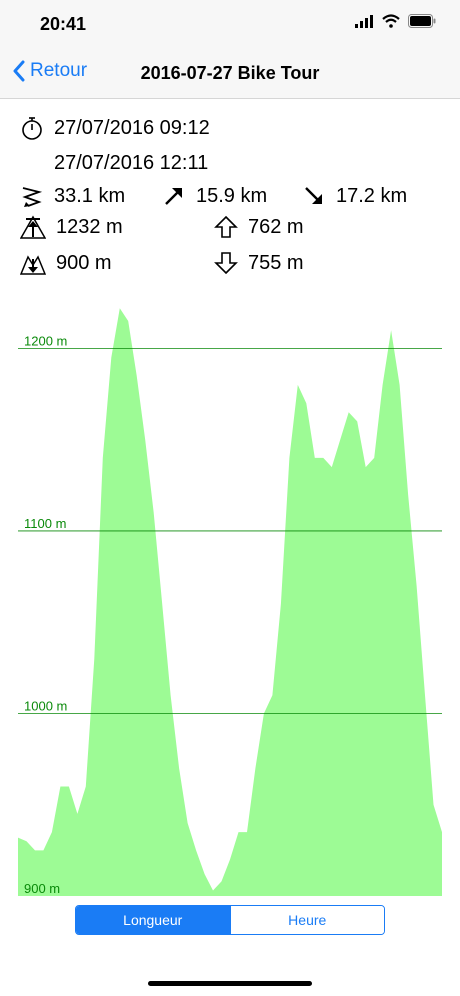 The image size is (460, 996). I want to click on status-time: 20:41, so click(63, 24).